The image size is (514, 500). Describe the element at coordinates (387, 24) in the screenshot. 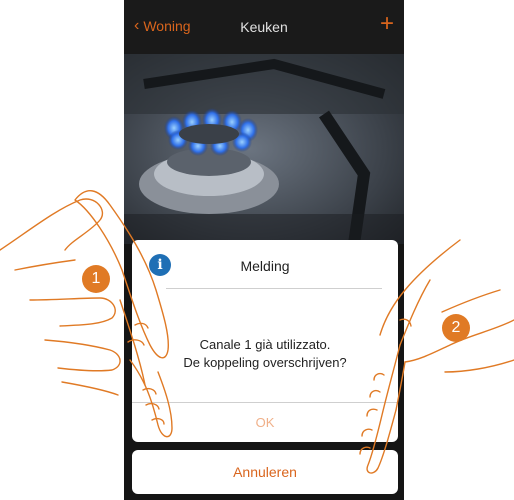

I see `plus-icon: +` at that location.